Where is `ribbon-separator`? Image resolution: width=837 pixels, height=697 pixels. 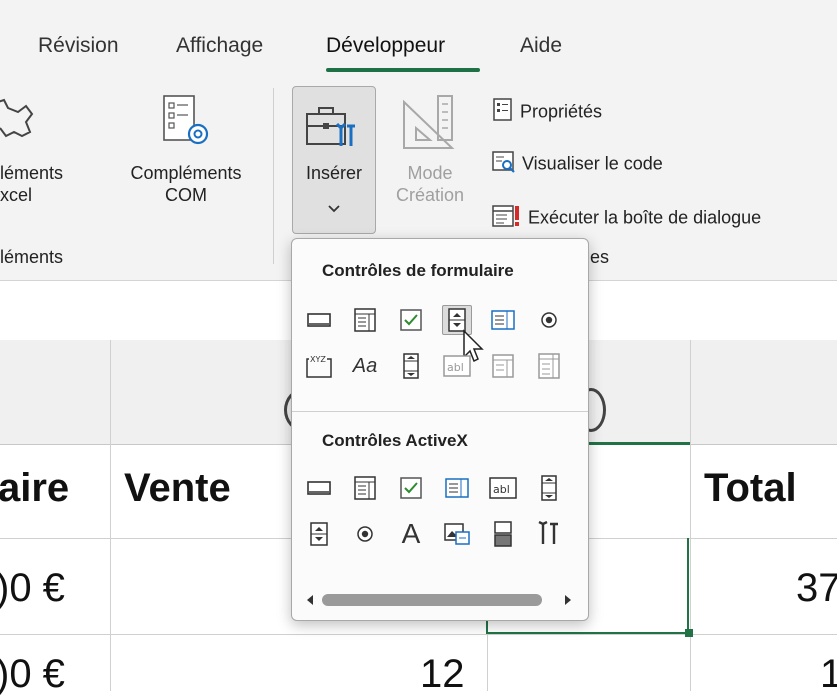
ribbon-separator is located at coordinates (273, 176).